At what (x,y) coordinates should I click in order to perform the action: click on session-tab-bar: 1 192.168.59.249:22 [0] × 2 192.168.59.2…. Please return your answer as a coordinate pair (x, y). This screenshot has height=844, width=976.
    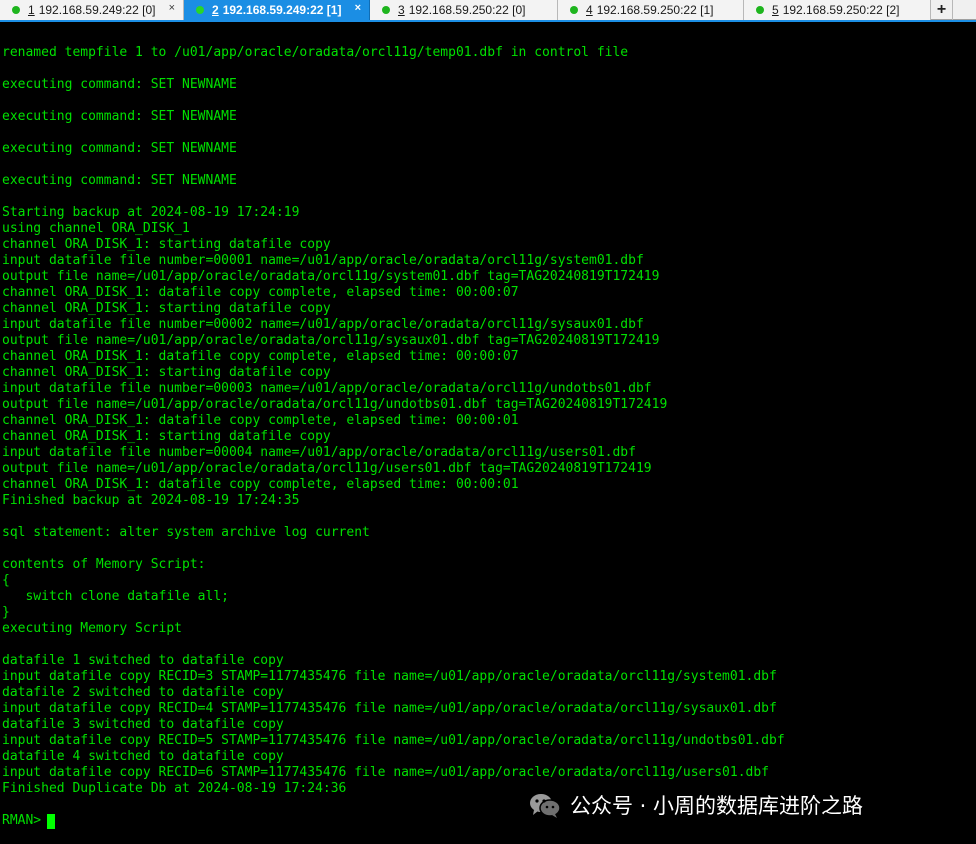
    Looking at the image, I should click on (488, 10).